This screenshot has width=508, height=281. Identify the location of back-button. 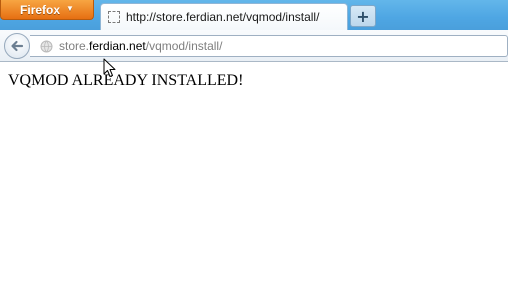
(17, 46).